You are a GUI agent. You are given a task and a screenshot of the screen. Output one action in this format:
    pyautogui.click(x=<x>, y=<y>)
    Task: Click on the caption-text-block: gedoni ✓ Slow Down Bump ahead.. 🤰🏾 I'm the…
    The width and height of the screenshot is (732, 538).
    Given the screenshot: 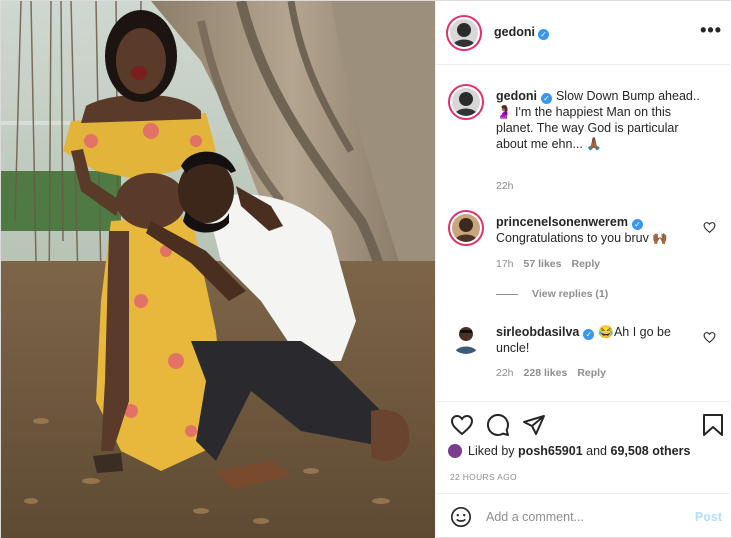 What is the action you would take?
    pyautogui.click(x=598, y=120)
    